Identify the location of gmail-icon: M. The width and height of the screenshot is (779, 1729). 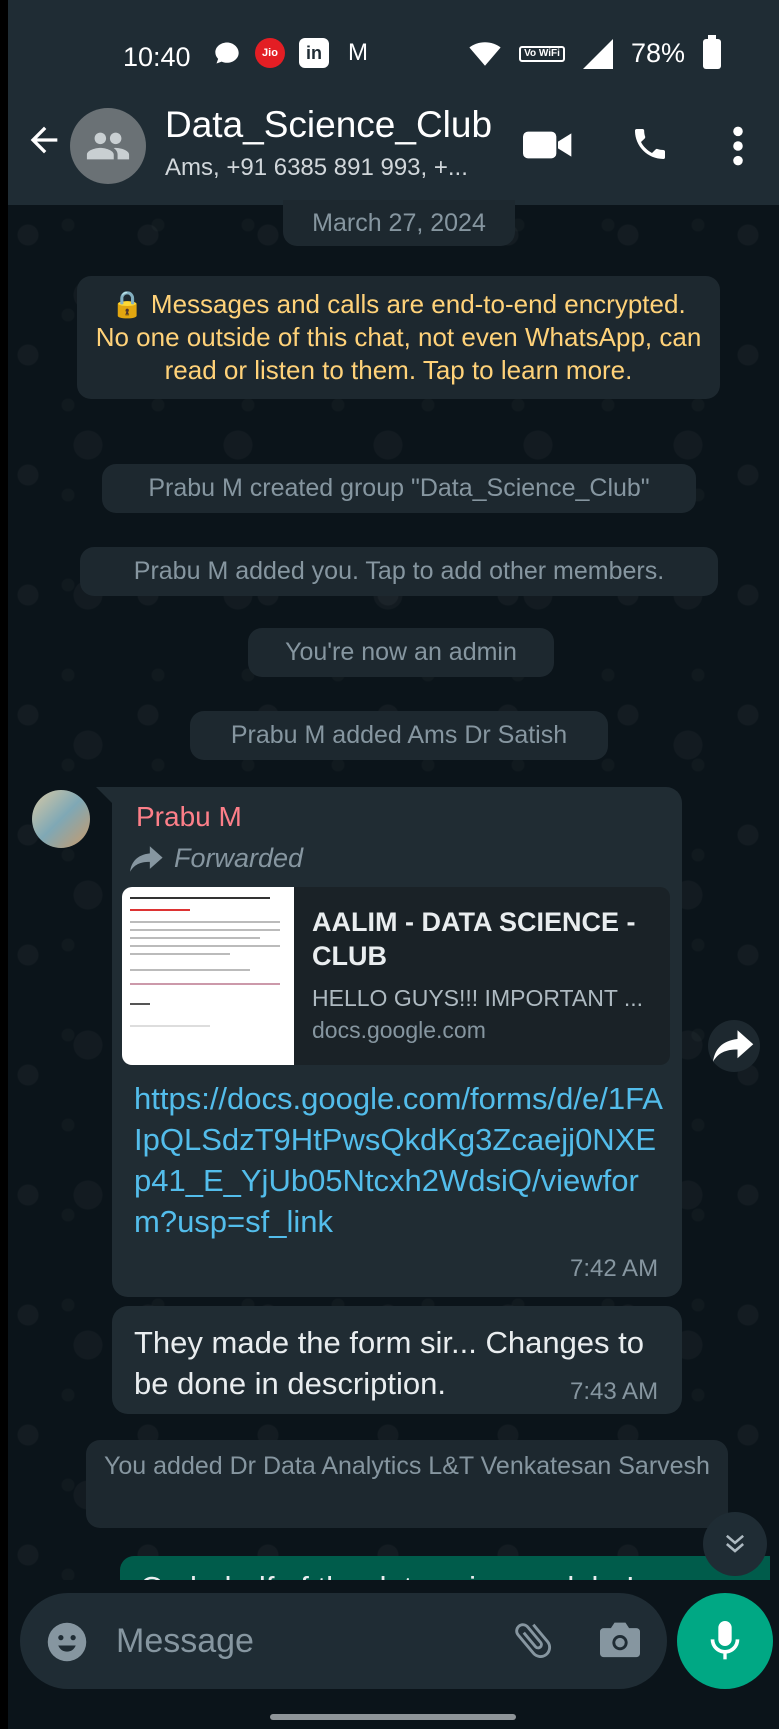
(358, 52).